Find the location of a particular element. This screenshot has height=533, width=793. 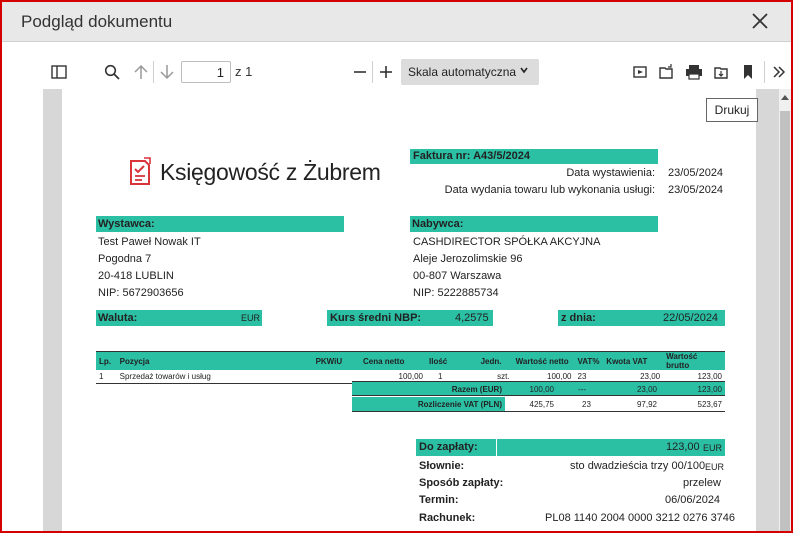

total-eur-row: Razem (EUR) 100,00 --- 23,00 123,00 is located at coordinates (538, 388).